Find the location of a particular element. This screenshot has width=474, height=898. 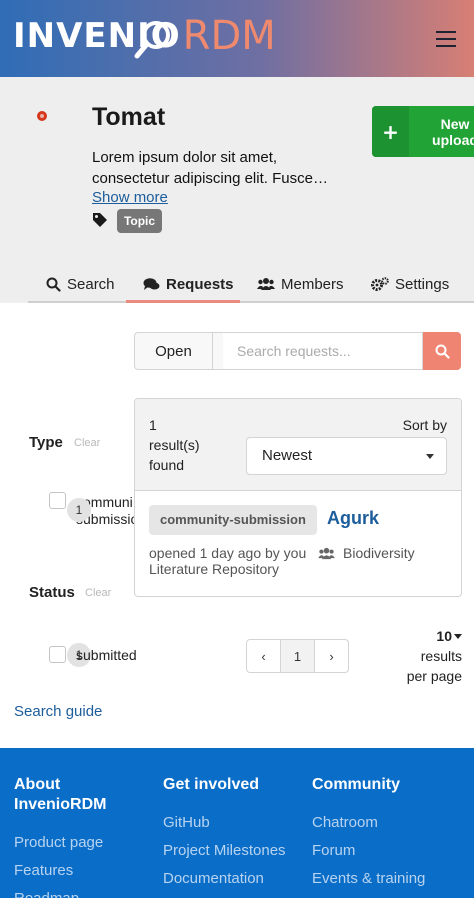

request-opened-text: opened 1 day ago by you is located at coordinates (228, 553).